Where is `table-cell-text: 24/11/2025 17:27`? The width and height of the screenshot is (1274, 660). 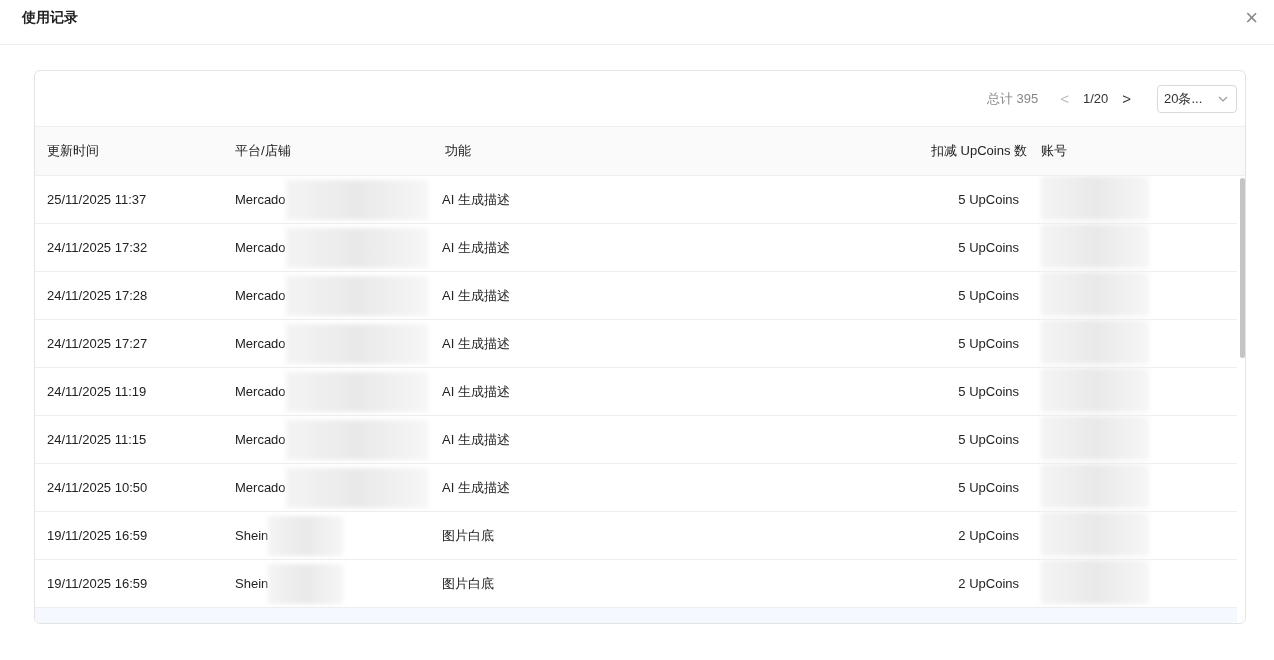 table-cell-text: 24/11/2025 17:27 is located at coordinates (97, 343).